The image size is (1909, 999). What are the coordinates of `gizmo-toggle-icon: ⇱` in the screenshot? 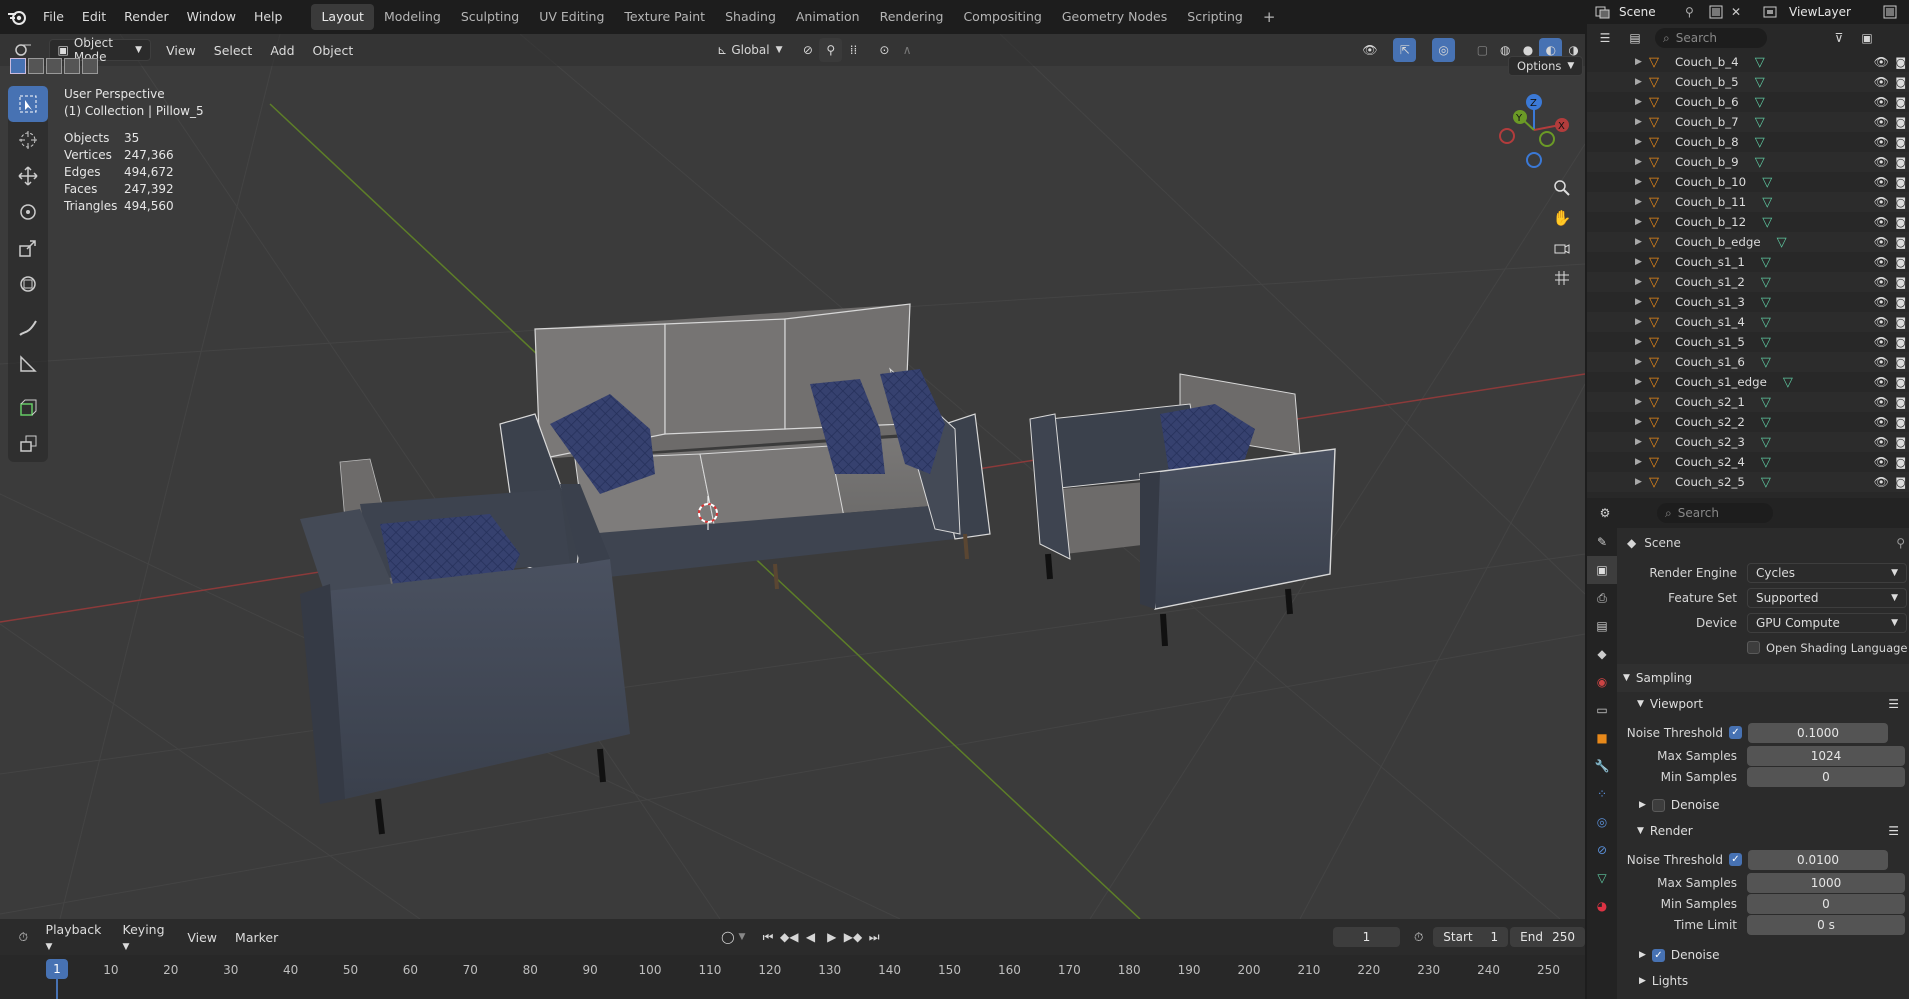 It's located at (1405, 50).